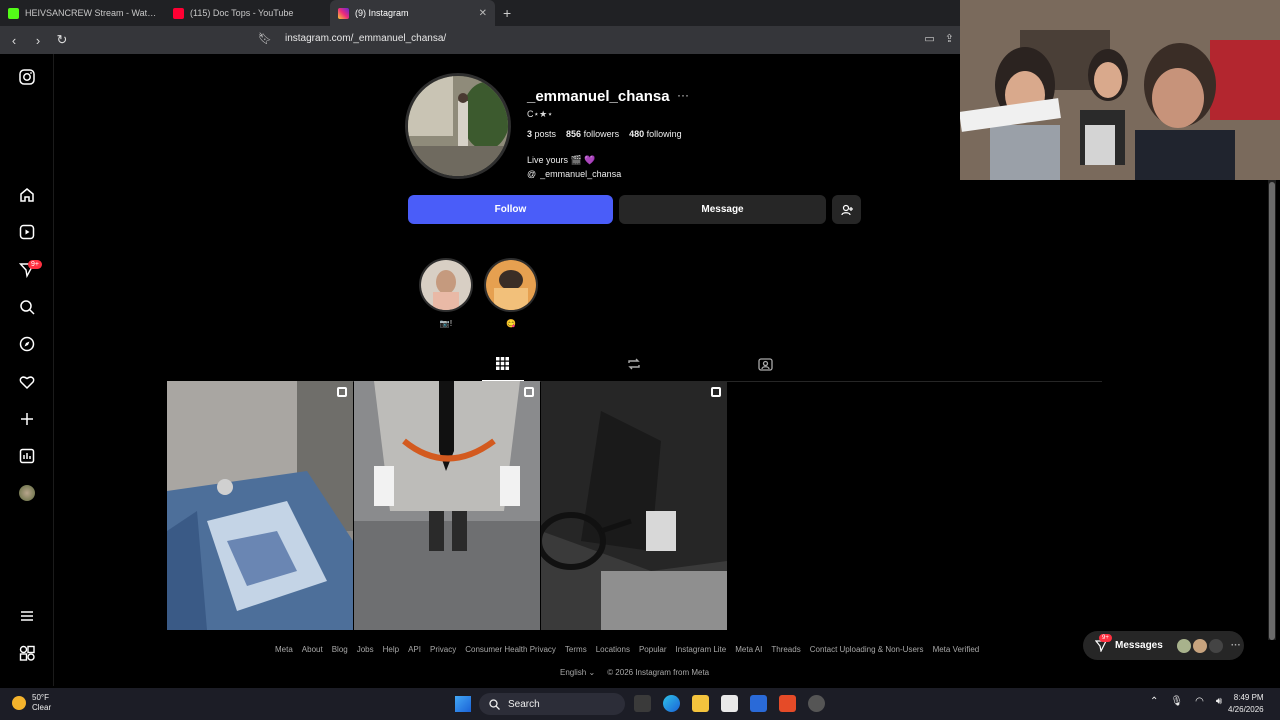 The width and height of the screenshot is (1280, 720). I want to click on tagged-icon, so click(765, 365).